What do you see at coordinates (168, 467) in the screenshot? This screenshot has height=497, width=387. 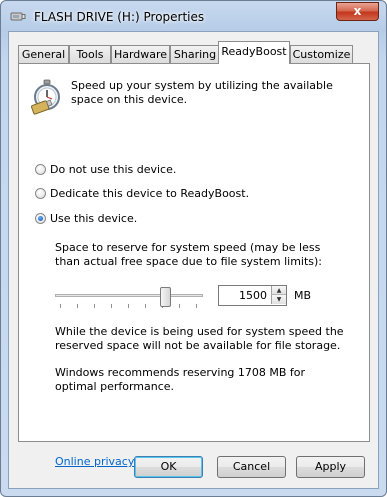 I see `ok-button: OK` at bounding box center [168, 467].